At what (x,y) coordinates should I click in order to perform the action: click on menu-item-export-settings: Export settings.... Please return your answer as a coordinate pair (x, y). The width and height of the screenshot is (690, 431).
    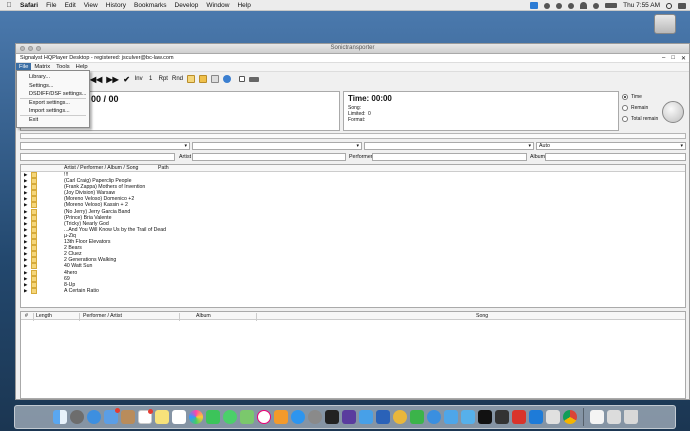
    Looking at the image, I should click on (53, 103).